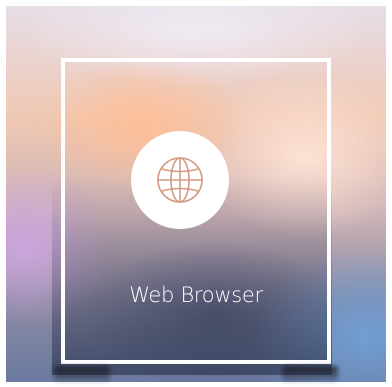 The width and height of the screenshot is (392, 387). Describe the element at coordinates (82, 374) in the screenshot. I see `tile-shadow-left` at that location.